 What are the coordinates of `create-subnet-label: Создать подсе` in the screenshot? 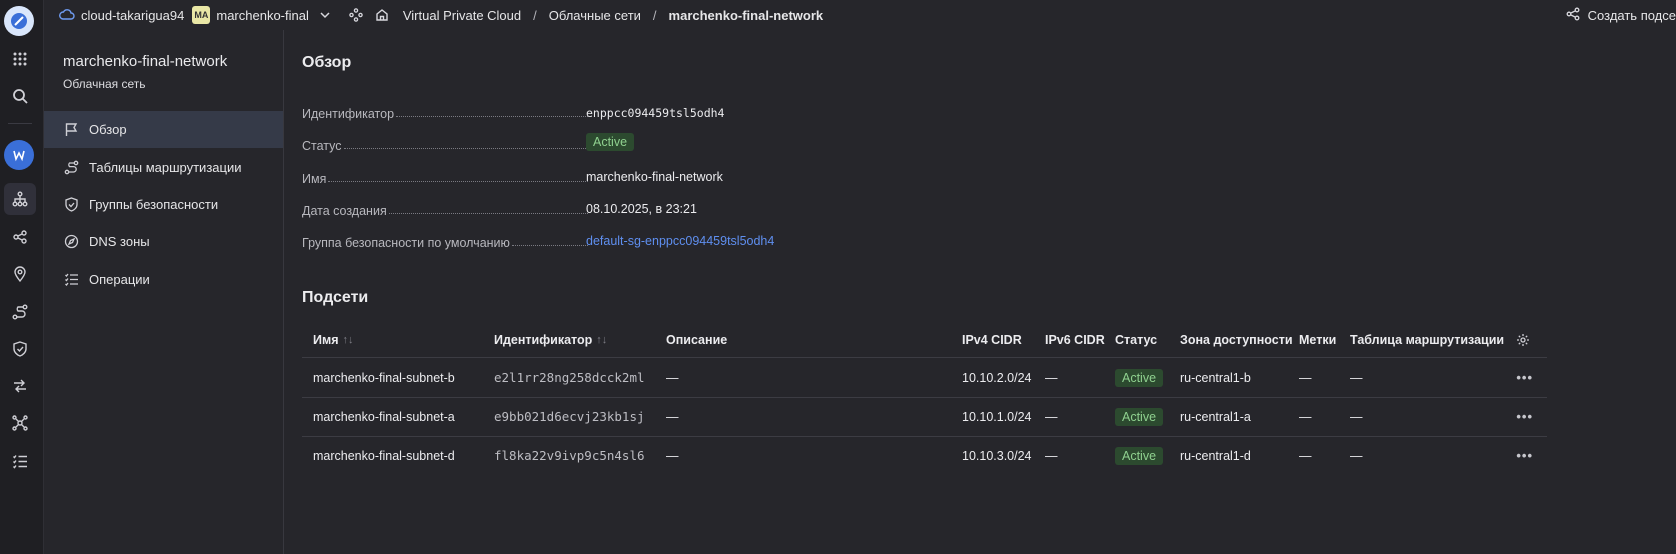 It's located at (1631, 15).